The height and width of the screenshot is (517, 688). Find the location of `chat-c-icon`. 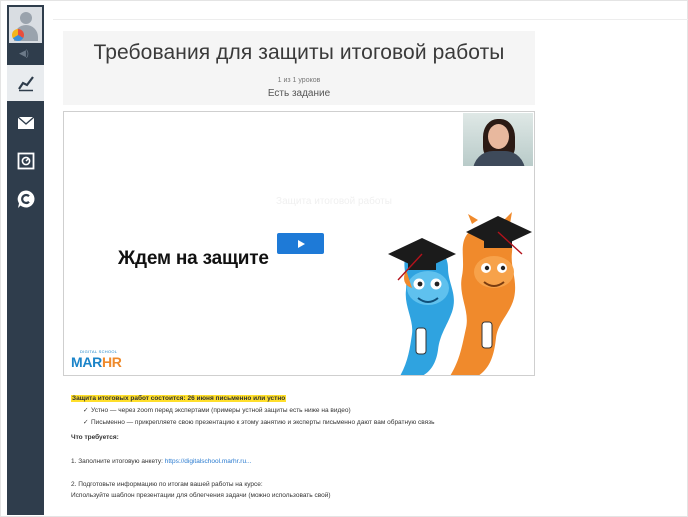

chat-c-icon is located at coordinates (25, 199).